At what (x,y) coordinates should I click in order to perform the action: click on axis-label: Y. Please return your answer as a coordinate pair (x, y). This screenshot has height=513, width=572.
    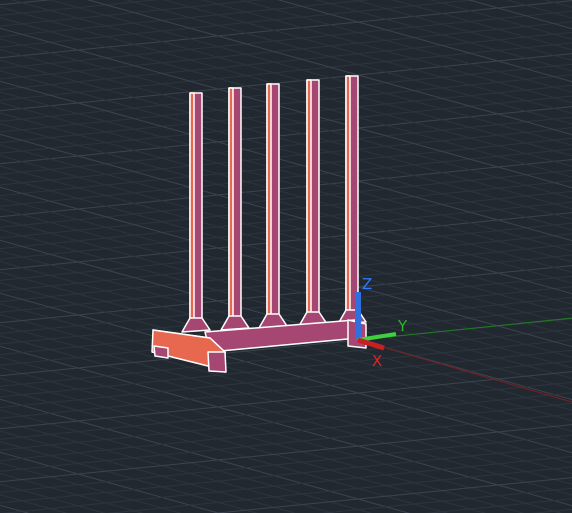
    Looking at the image, I should click on (403, 326).